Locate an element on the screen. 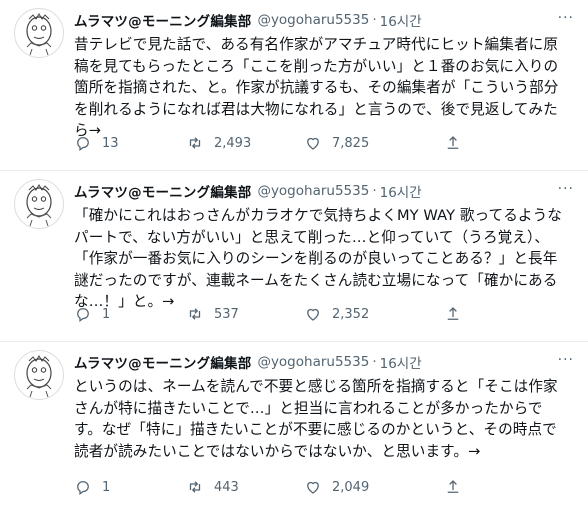 The image size is (588, 514). reply-button: 13 is located at coordinates (130, 143).